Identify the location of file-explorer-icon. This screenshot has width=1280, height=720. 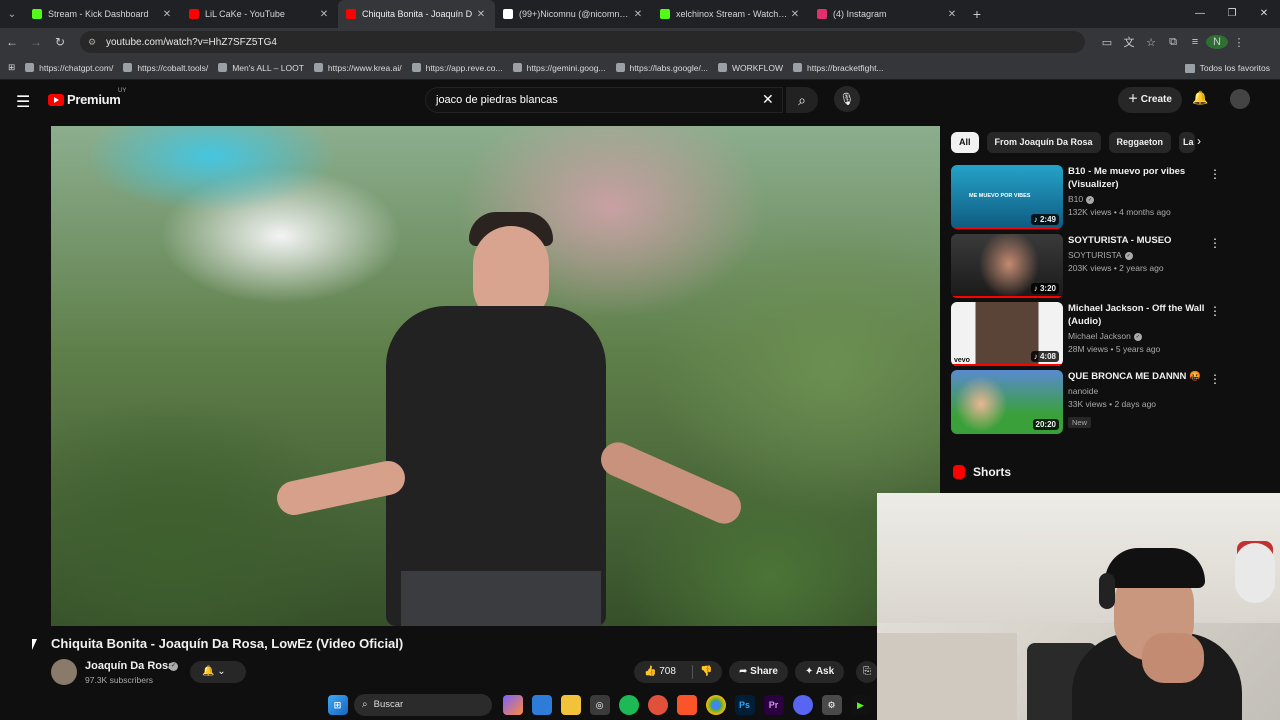
(570, 705).